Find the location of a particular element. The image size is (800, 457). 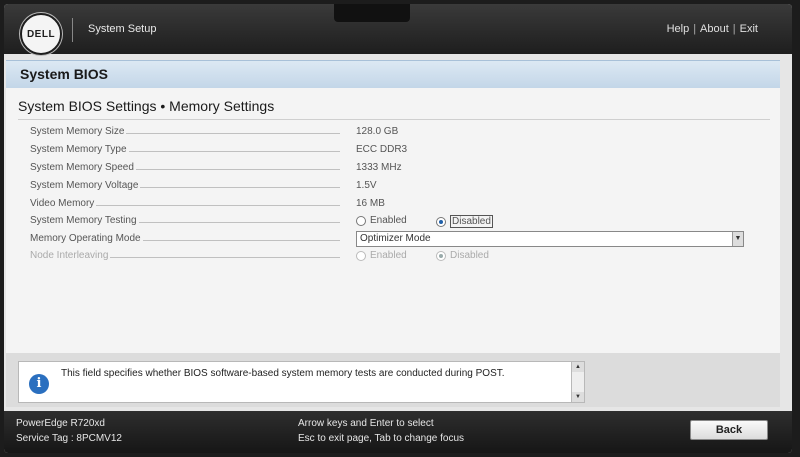

page-title: System BIOS is located at coordinates (64, 74).